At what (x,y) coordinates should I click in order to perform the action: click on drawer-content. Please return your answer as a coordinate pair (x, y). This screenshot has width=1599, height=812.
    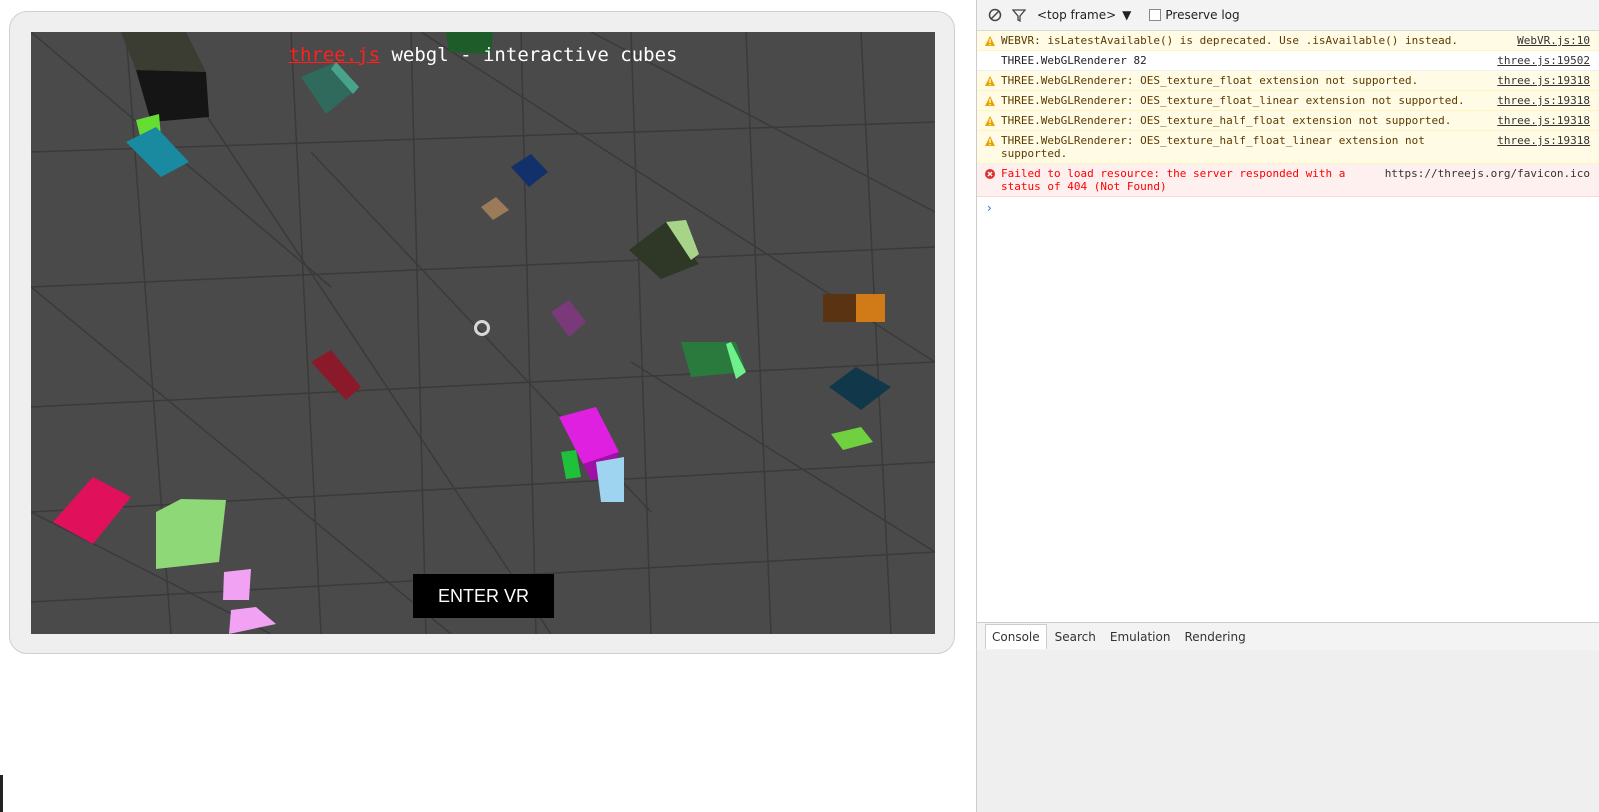
    Looking at the image, I should click on (1288, 731).